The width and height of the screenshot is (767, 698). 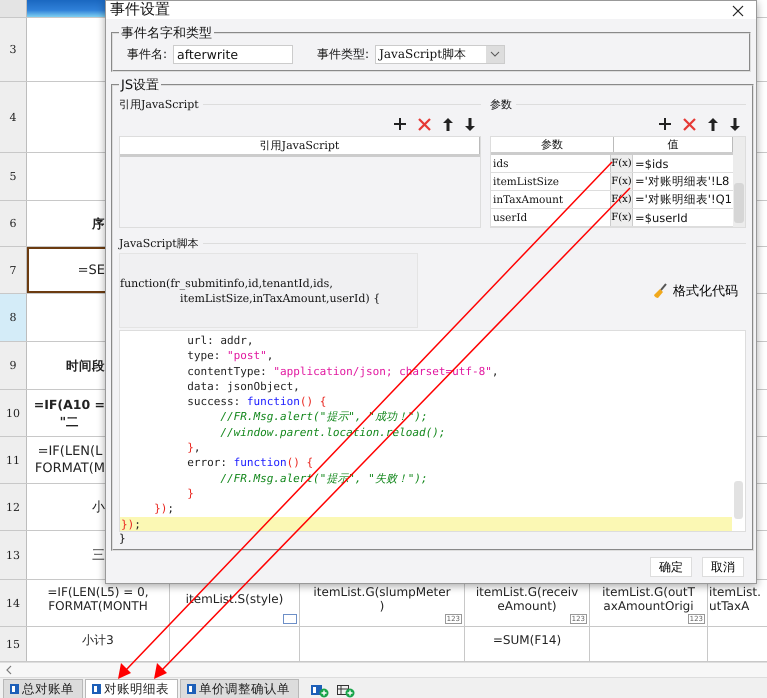 I want to click on code-line: data: jsonObject,, so click(x=243, y=386).